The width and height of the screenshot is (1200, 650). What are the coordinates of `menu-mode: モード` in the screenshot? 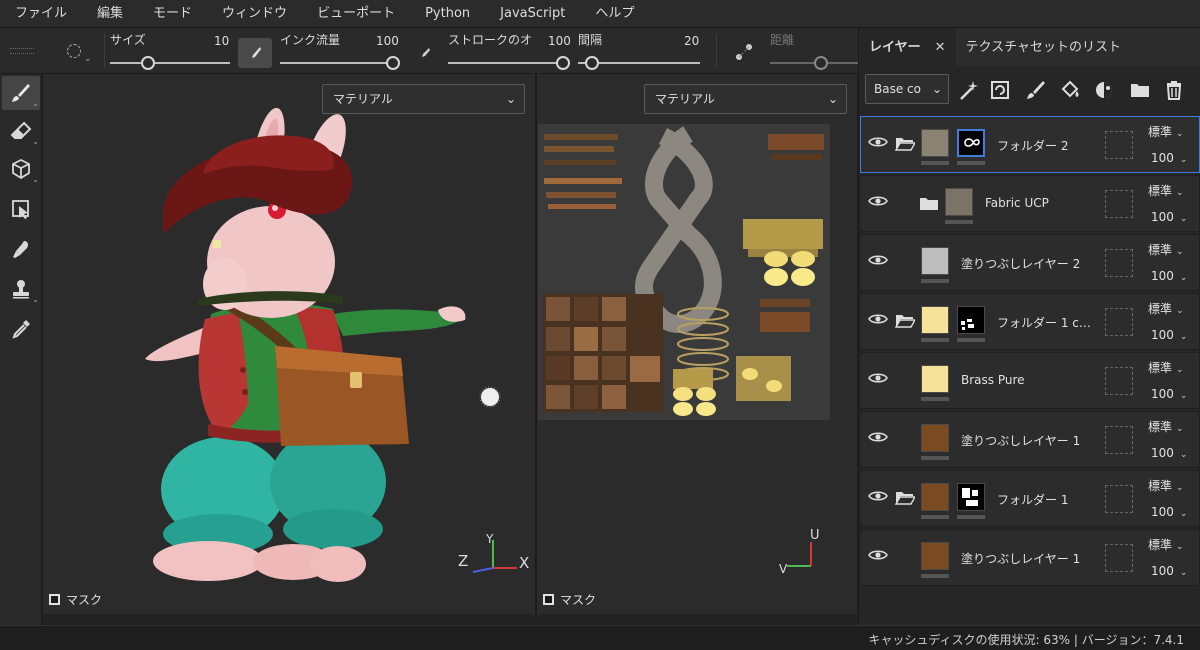 It's located at (172, 14).